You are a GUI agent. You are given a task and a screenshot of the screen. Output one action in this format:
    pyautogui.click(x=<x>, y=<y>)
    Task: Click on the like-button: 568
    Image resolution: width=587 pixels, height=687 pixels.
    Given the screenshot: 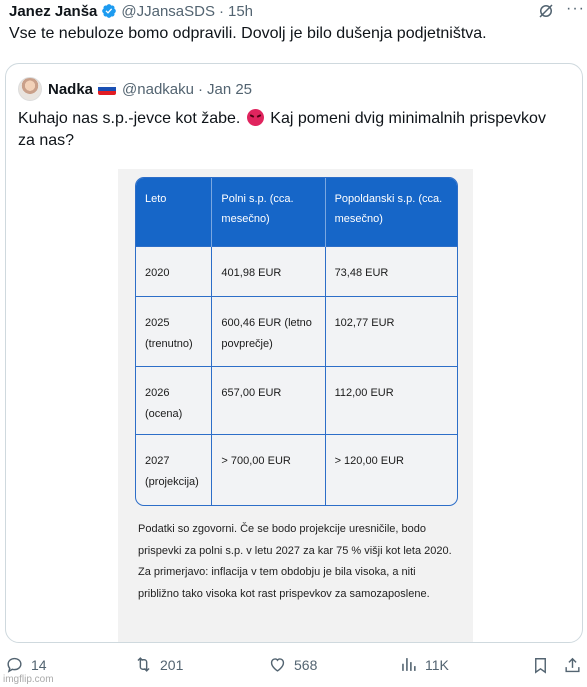 What is the action you would take?
    pyautogui.click(x=292, y=664)
    